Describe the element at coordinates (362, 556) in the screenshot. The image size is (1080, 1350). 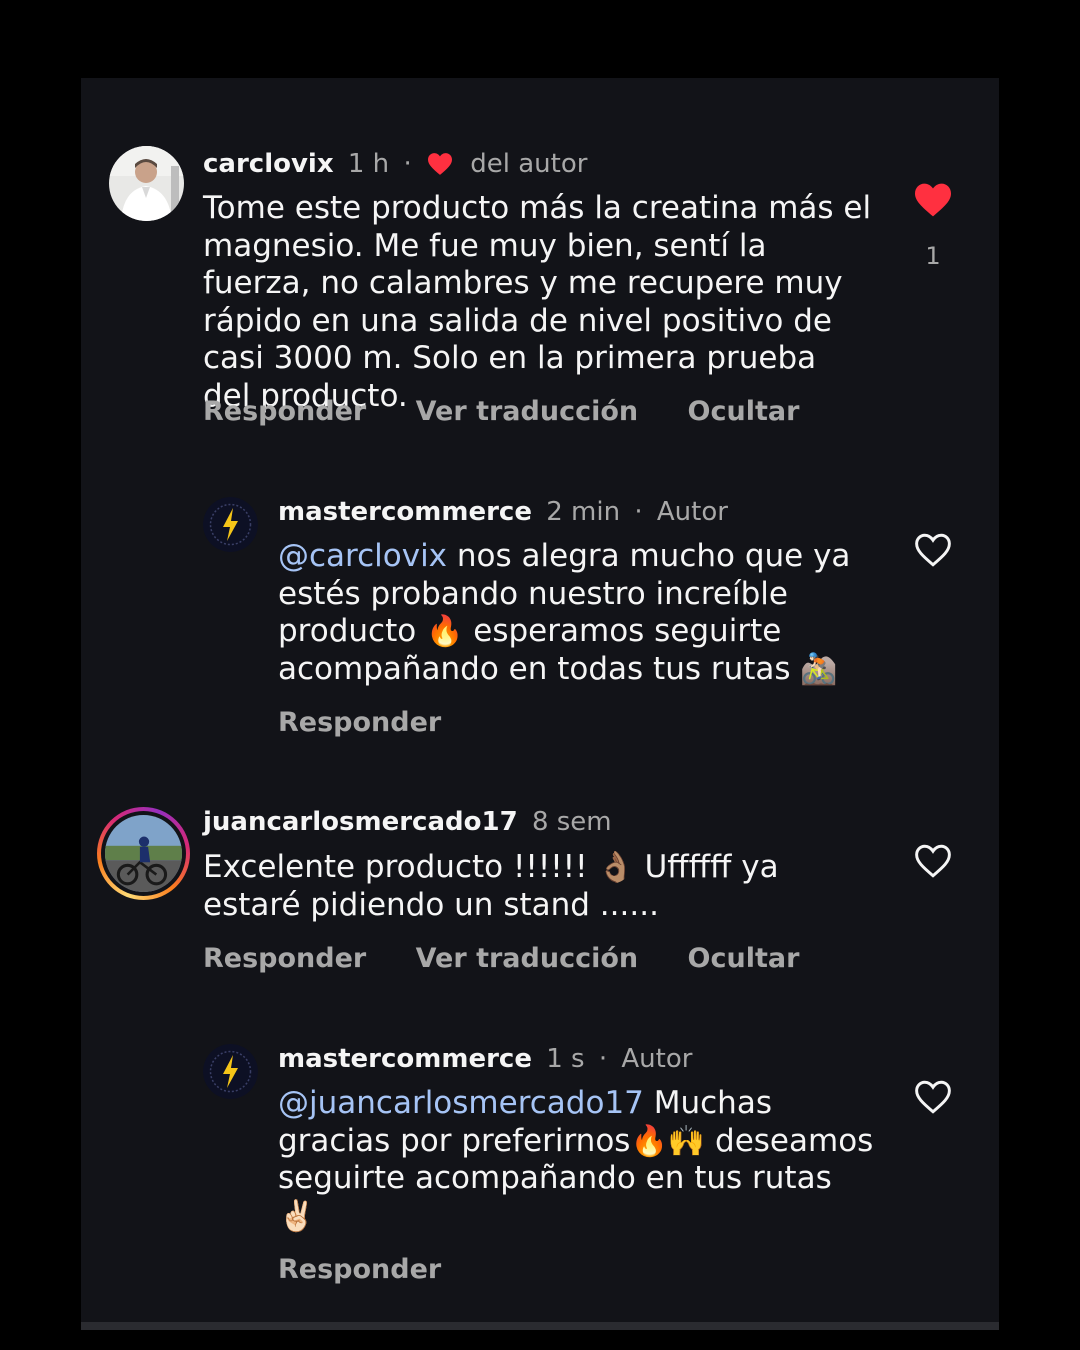
I see `mention-link: @carclovix` at that location.